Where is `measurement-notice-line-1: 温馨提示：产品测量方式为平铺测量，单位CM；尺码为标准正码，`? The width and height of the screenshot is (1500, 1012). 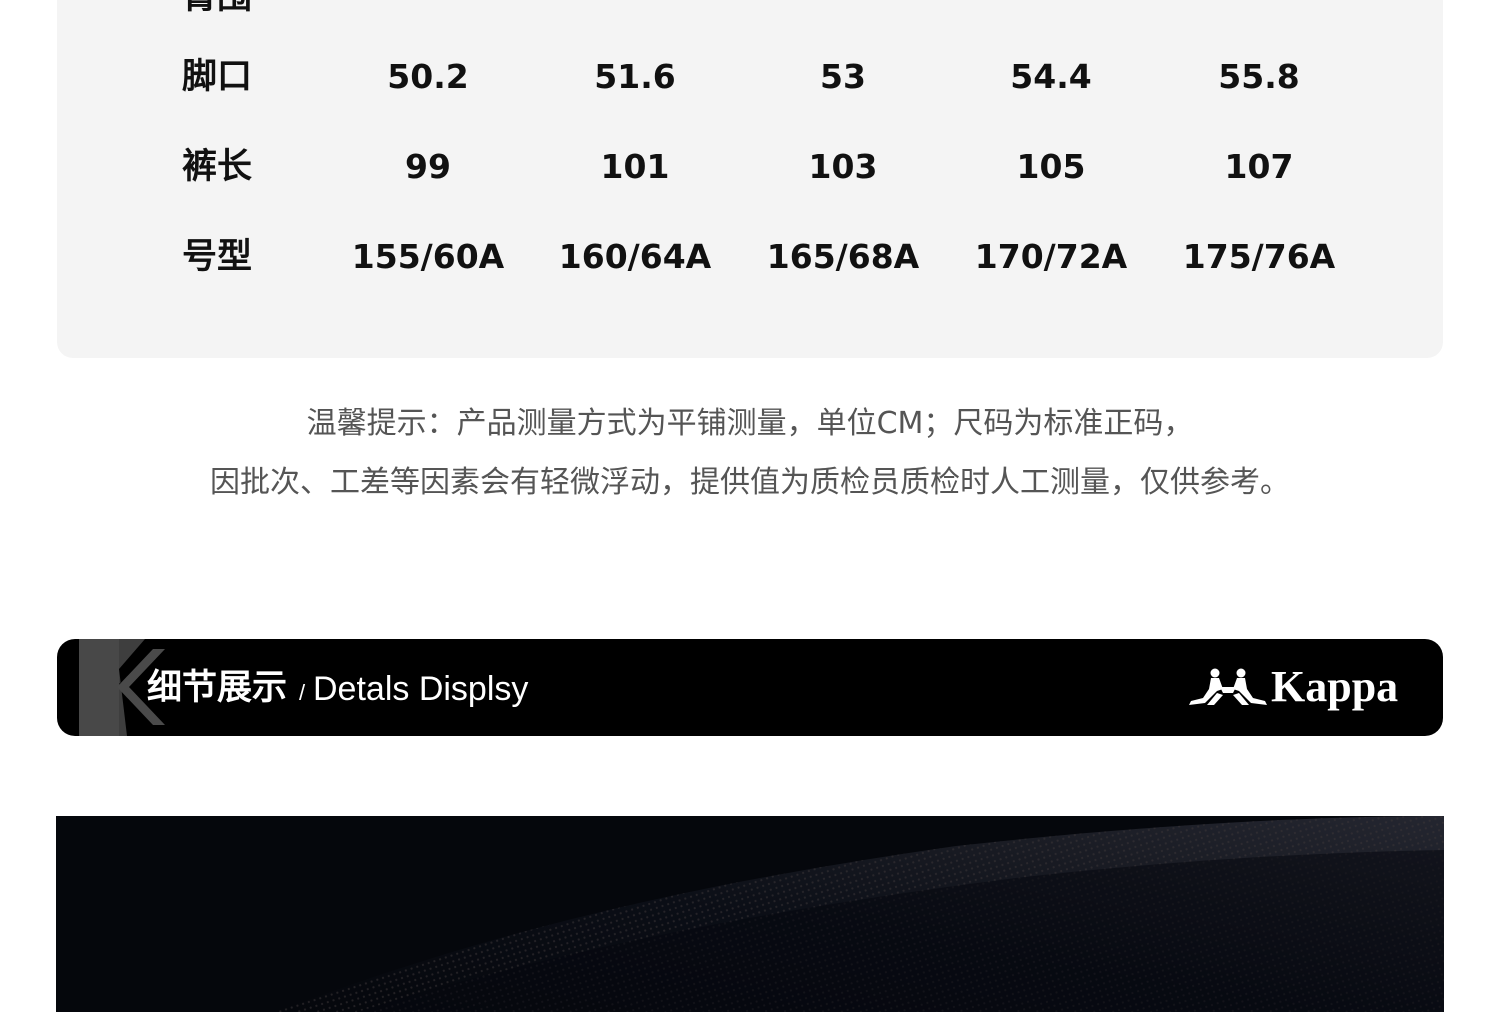 measurement-notice-line-1: 温馨提示：产品测量方式为平铺测量，单位CM；尺码为标准正码， is located at coordinates (750, 423).